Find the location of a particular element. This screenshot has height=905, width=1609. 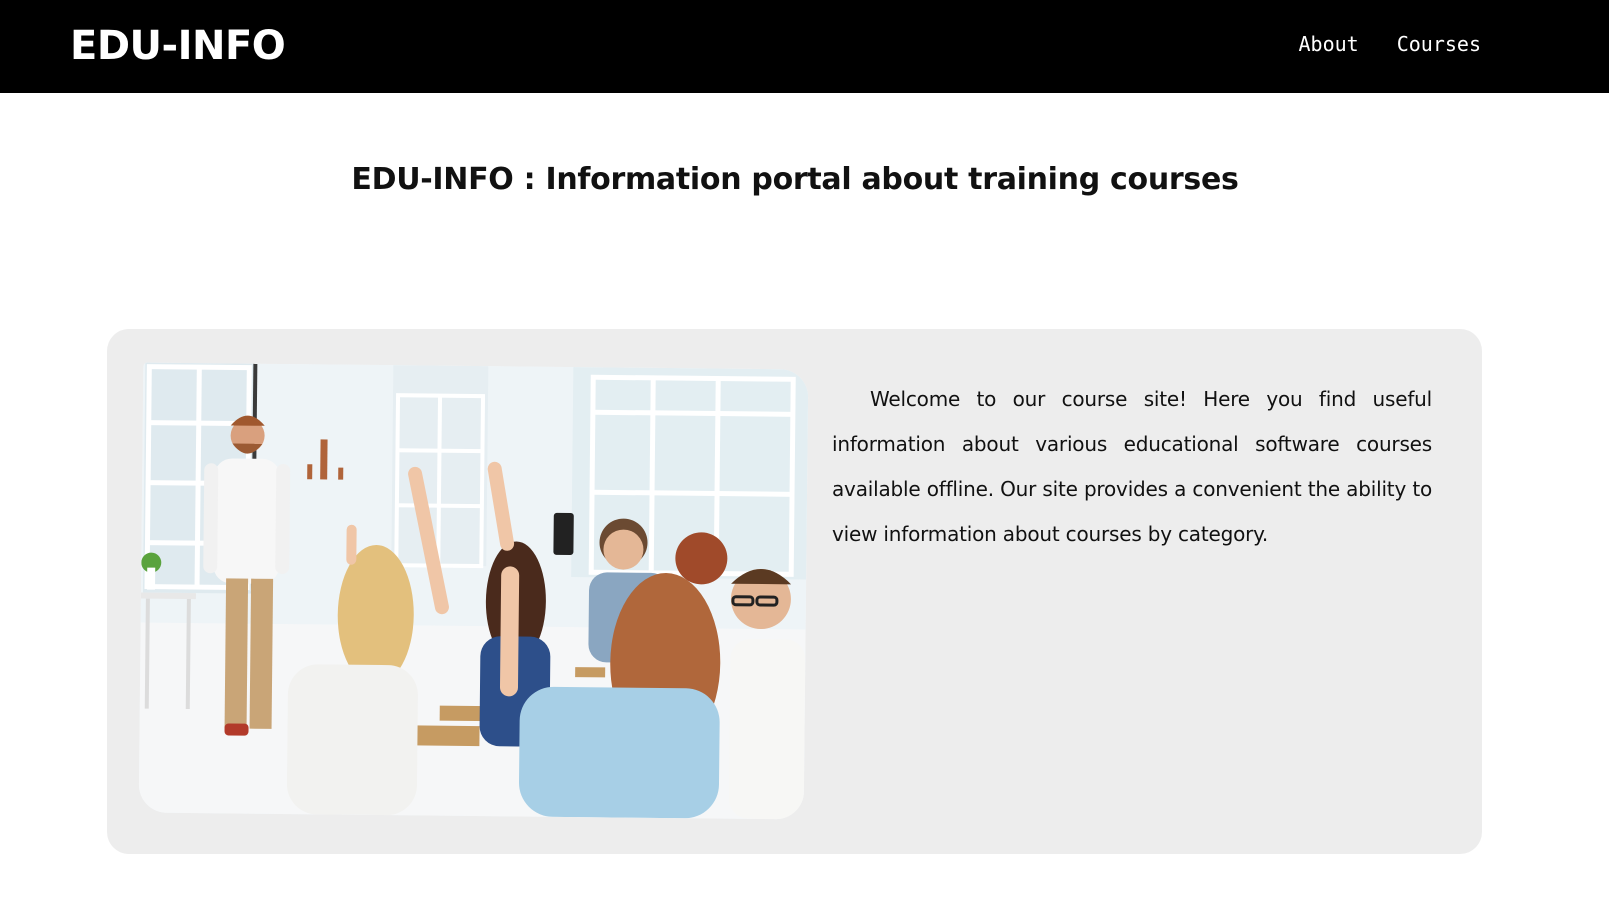

top-navigation-bar: EDU-INFO About Courses is located at coordinates (804, 46).